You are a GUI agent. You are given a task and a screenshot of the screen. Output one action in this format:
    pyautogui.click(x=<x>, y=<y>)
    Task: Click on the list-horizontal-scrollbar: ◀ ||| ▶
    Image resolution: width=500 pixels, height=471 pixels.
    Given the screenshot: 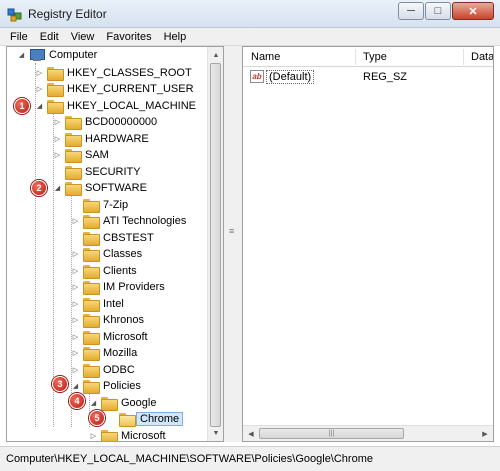 What is the action you would take?
    pyautogui.click(x=368, y=433)
    